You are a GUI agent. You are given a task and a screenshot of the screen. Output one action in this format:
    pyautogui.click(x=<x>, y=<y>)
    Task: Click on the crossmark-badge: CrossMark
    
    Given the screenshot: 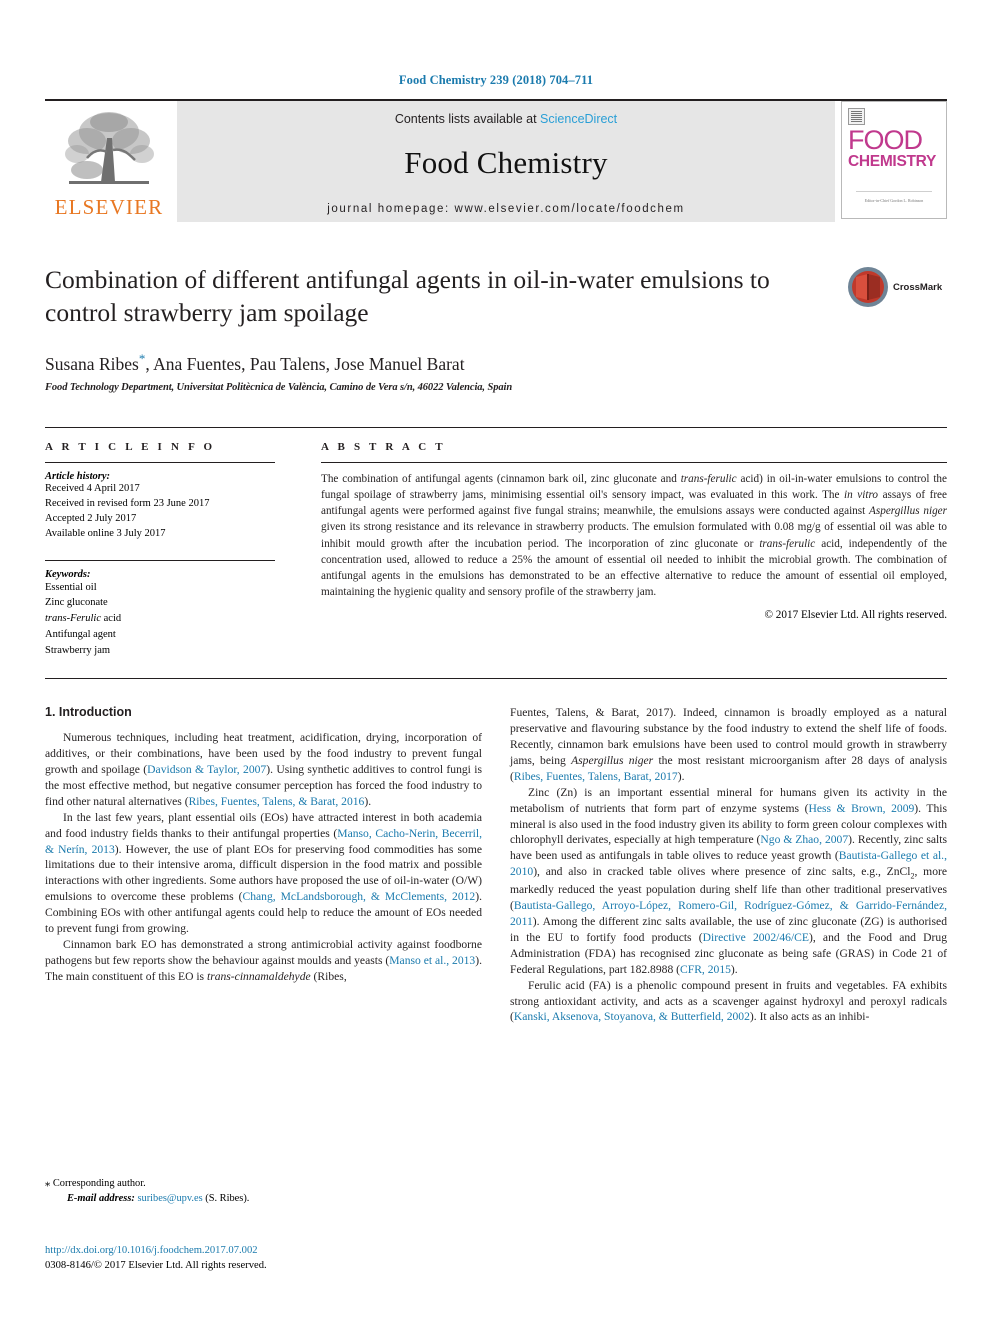 What is the action you would take?
    pyautogui.click(x=897, y=287)
    